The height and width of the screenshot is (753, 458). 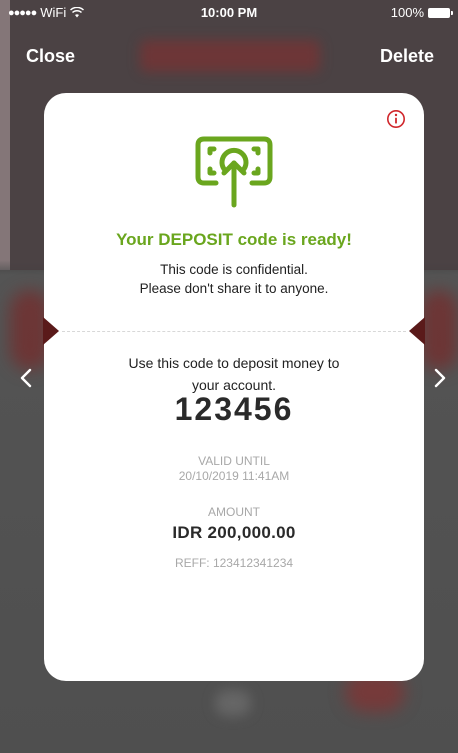 I want to click on amount-label: AMOUNT, so click(x=234, y=512).